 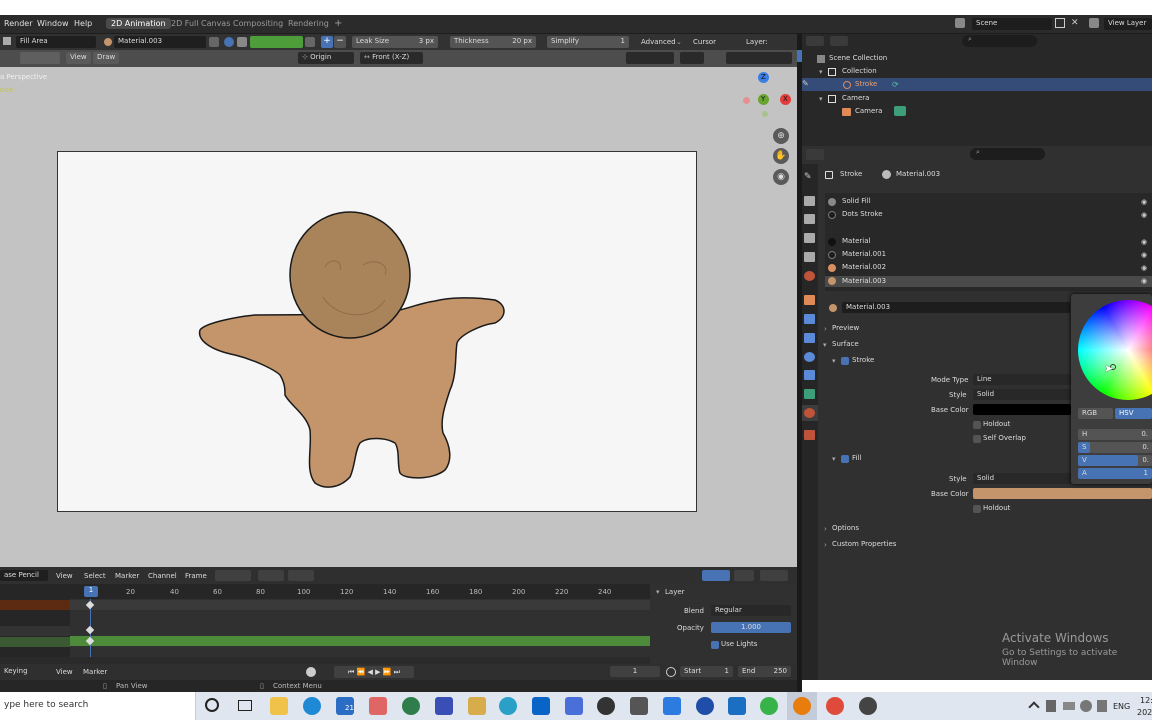 What do you see at coordinates (271, 575) in the screenshot?
I see `layer-move-buttons` at bounding box center [271, 575].